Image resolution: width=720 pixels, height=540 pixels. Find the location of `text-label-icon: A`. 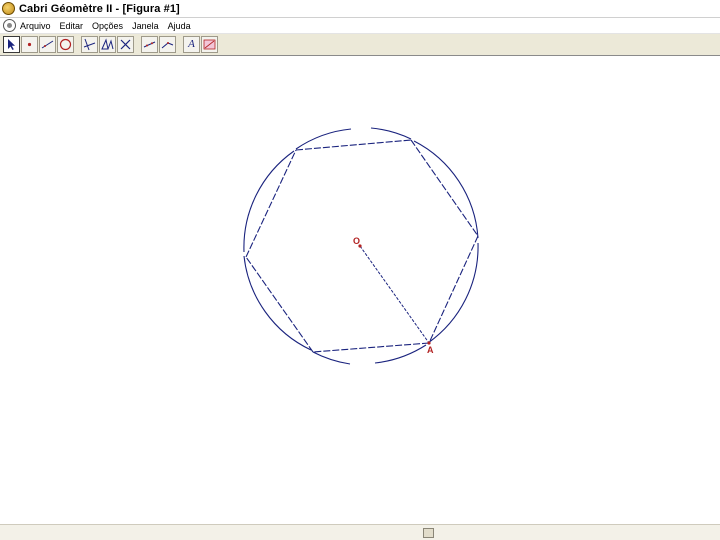

text-label-icon: A is located at coordinates (191, 44).